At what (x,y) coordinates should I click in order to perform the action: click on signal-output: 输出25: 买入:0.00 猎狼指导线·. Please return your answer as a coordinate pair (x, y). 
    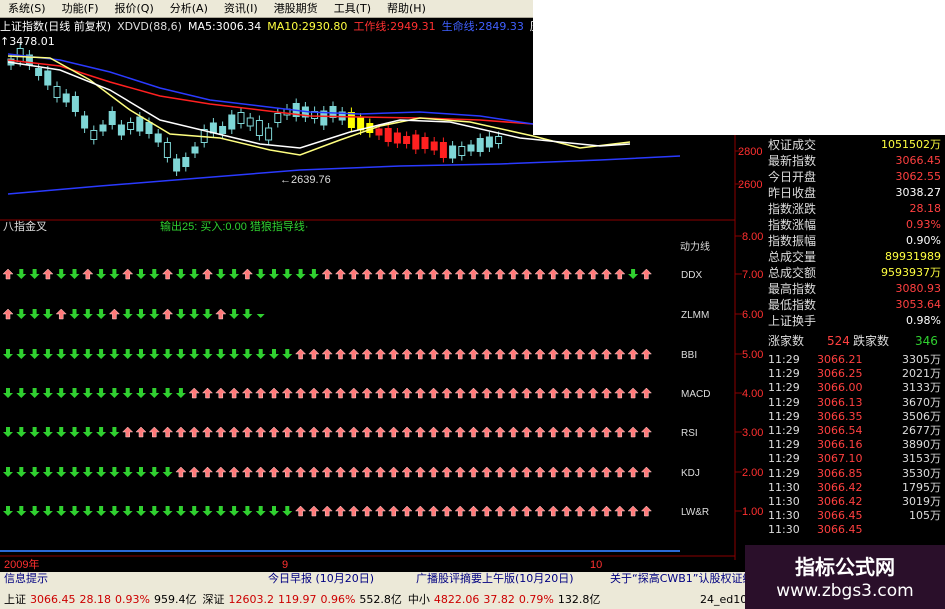
    Looking at the image, I should click on (234, 226).